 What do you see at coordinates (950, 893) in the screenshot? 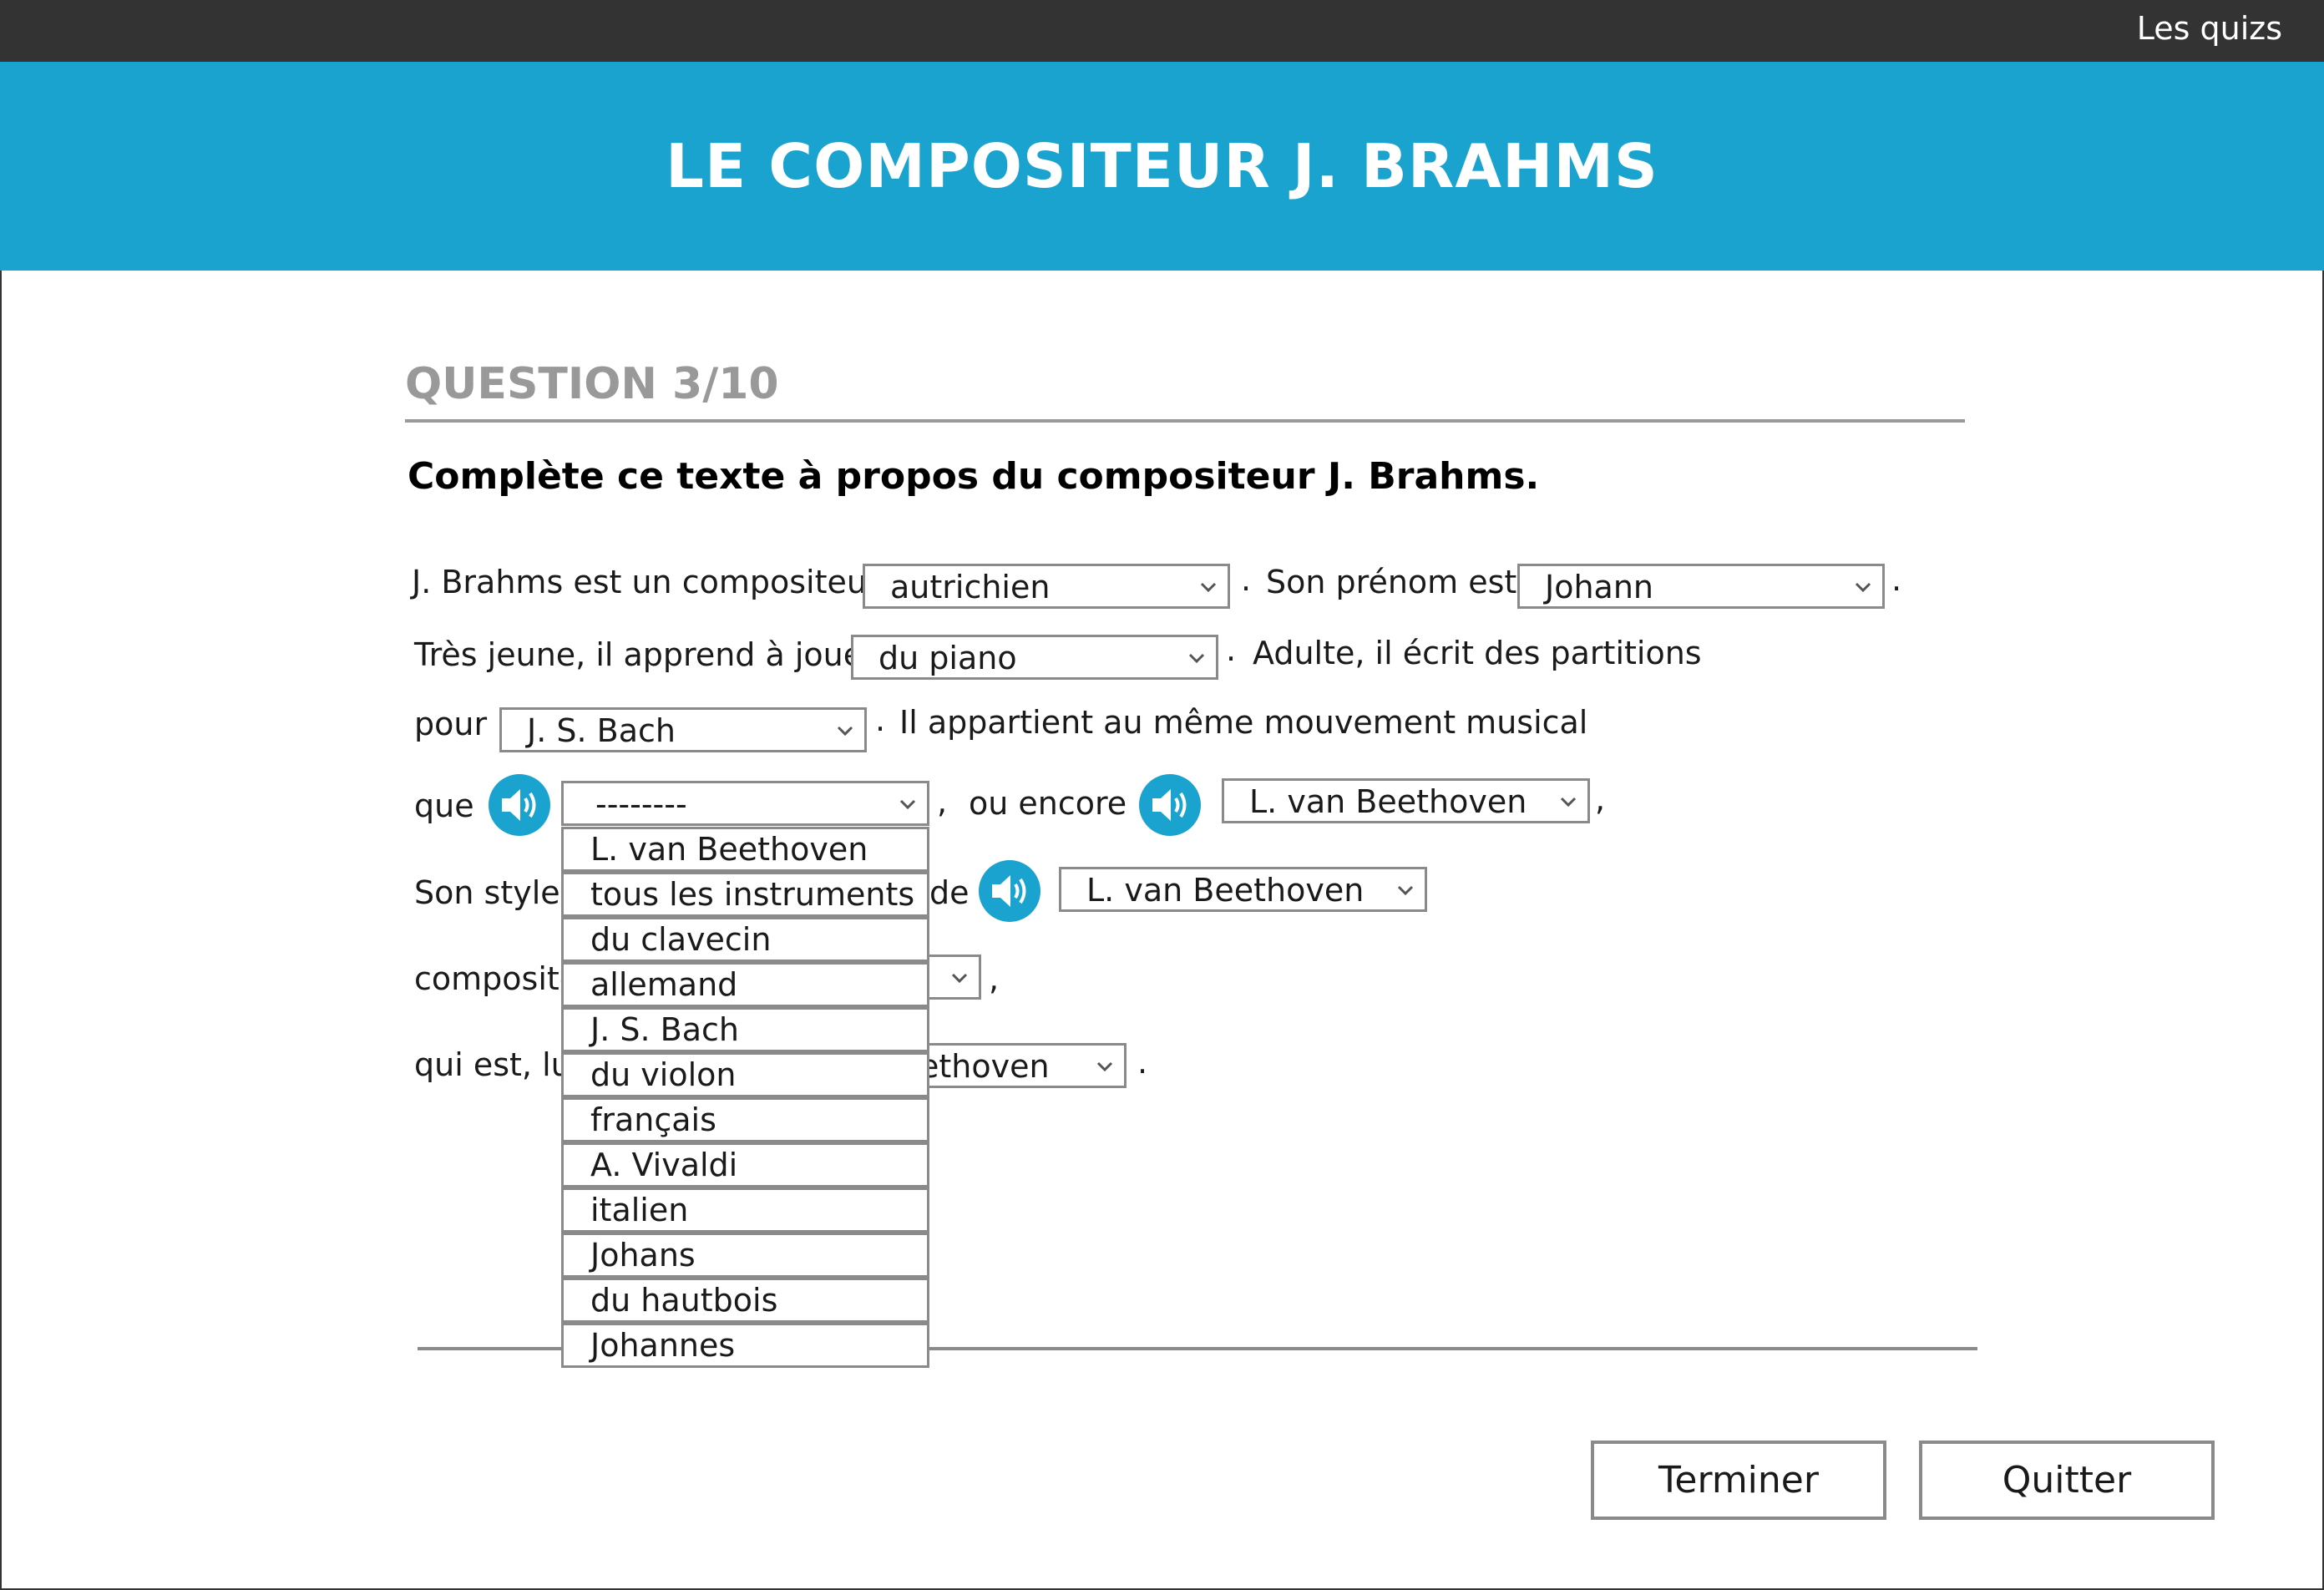
I see `sentence-text: de` at bounding box center [950, 893].